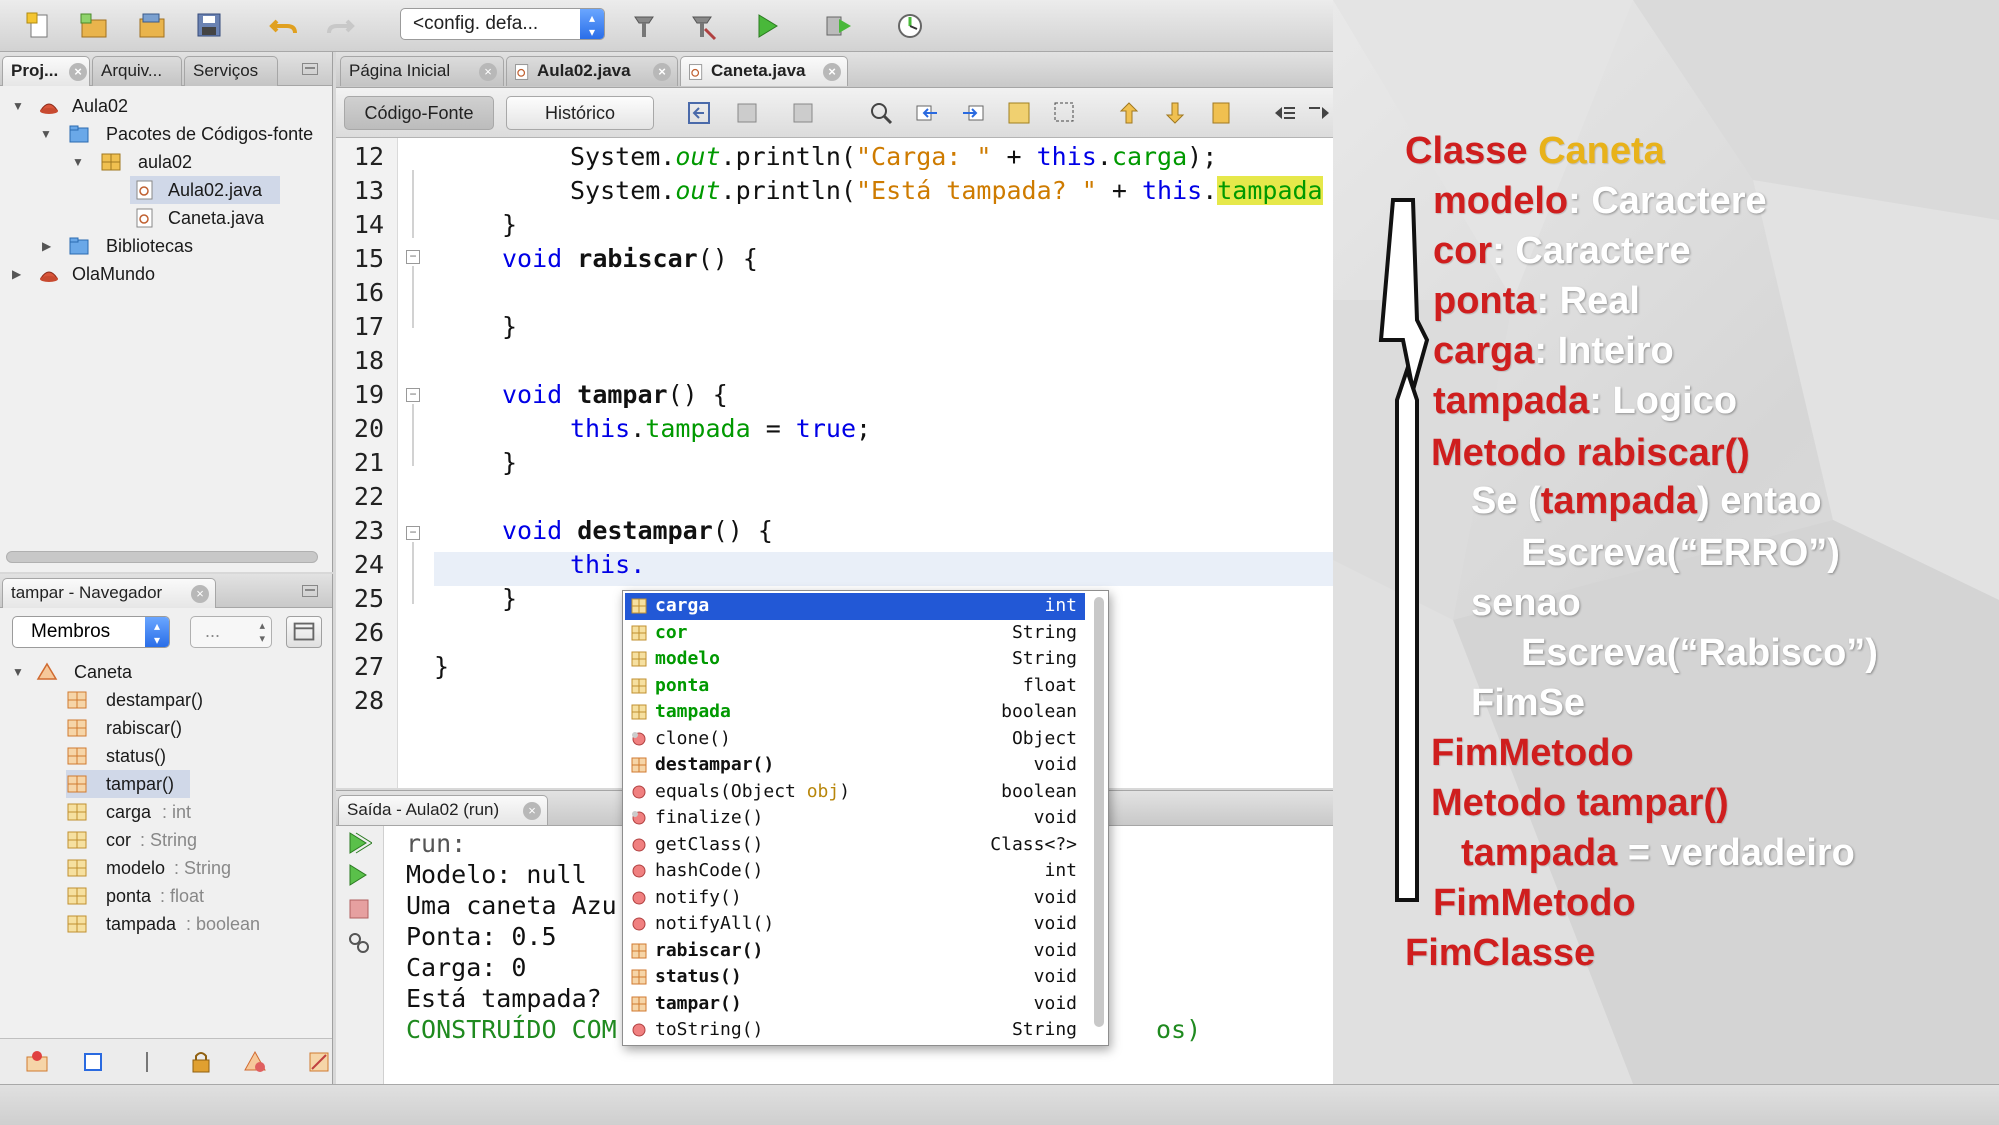 The image size is (1999, 1125). What do you see at coordinates (838, 26) in the screenshot?
I see `debug-icon` at bounding box center [838, 26].